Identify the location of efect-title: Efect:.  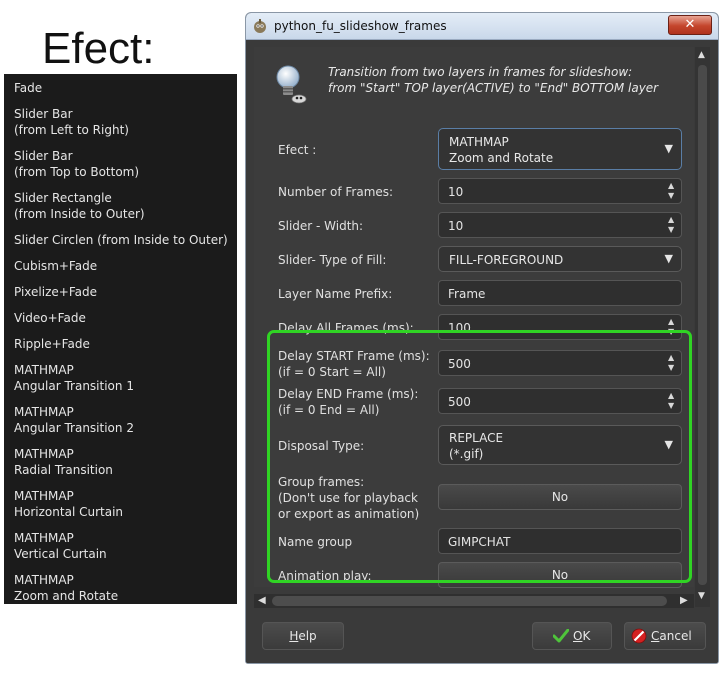
(98, 48).